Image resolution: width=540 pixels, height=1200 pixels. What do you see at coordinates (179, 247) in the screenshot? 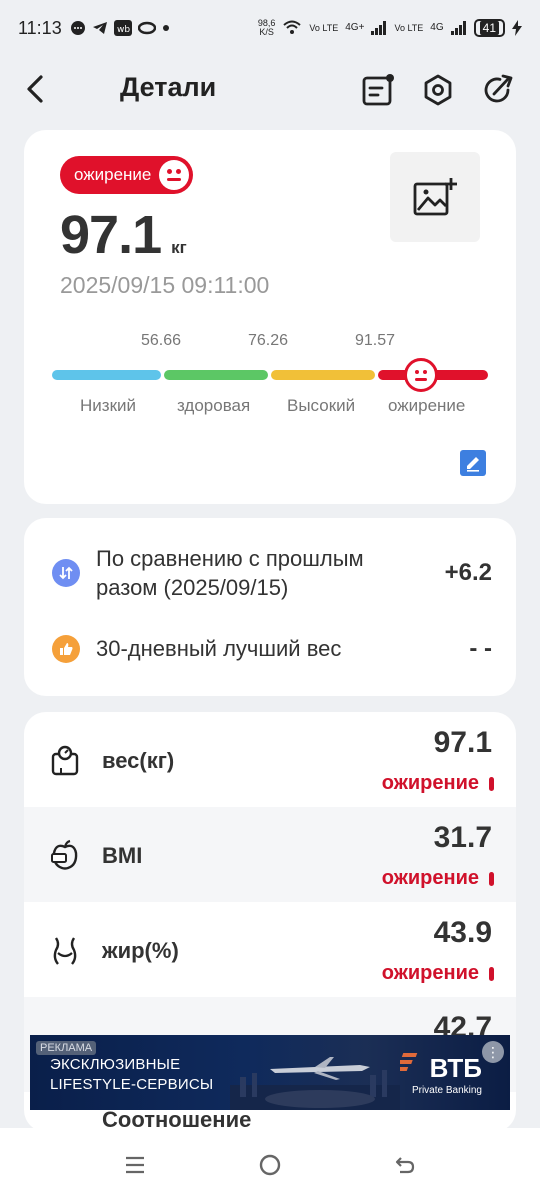
I see `weight-unit: кг` at bounding box center [179, 247].